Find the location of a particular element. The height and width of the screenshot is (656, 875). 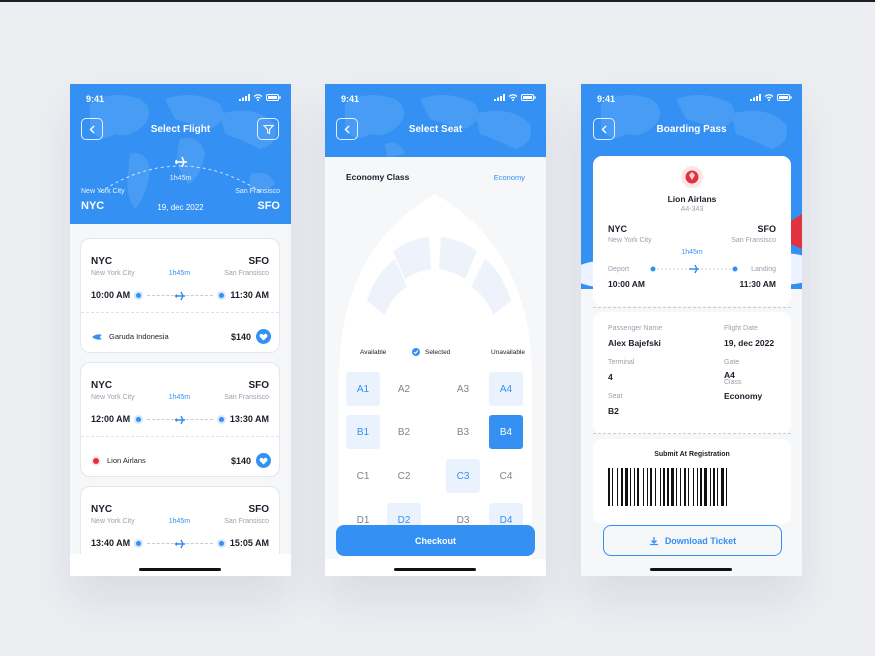

seat-a3: A3 is located at coordinates (463, 389).